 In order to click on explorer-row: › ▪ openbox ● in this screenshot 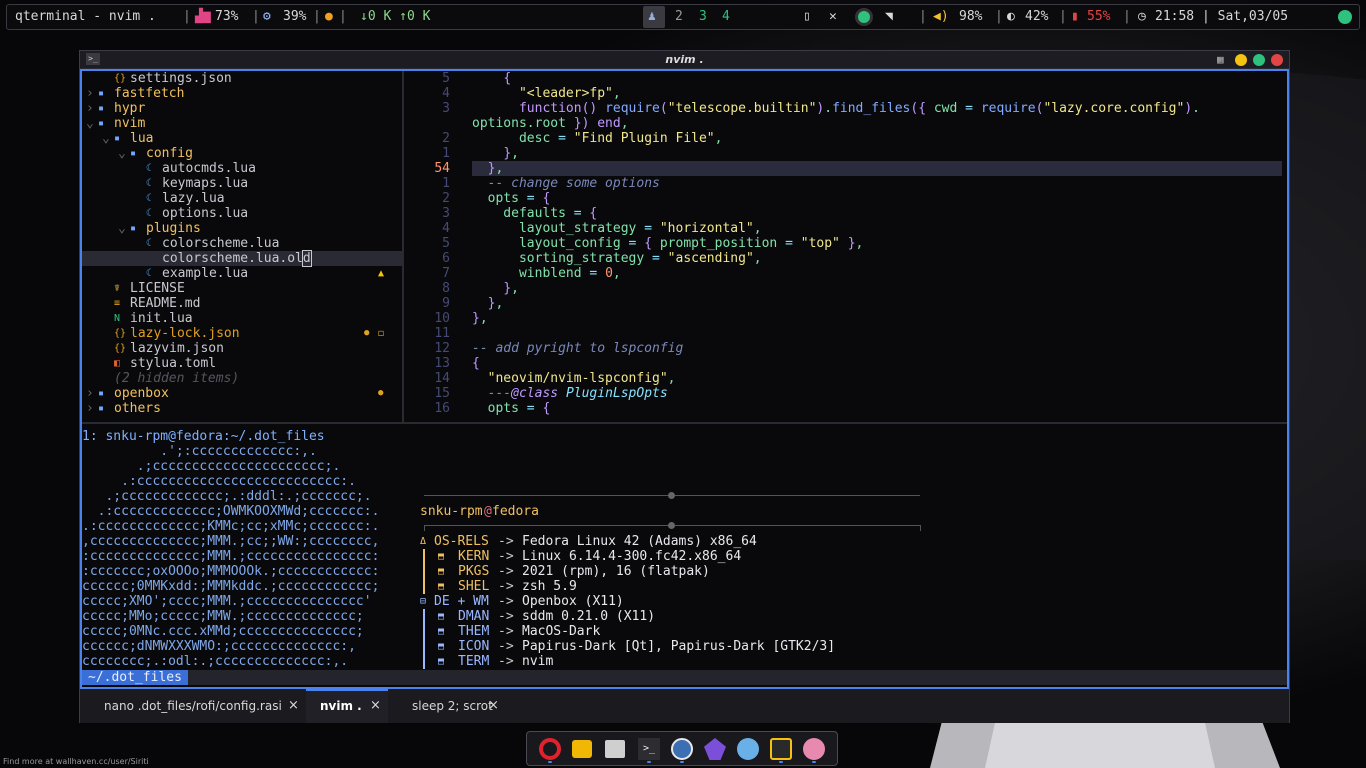, I will do `click(242, 393)`.